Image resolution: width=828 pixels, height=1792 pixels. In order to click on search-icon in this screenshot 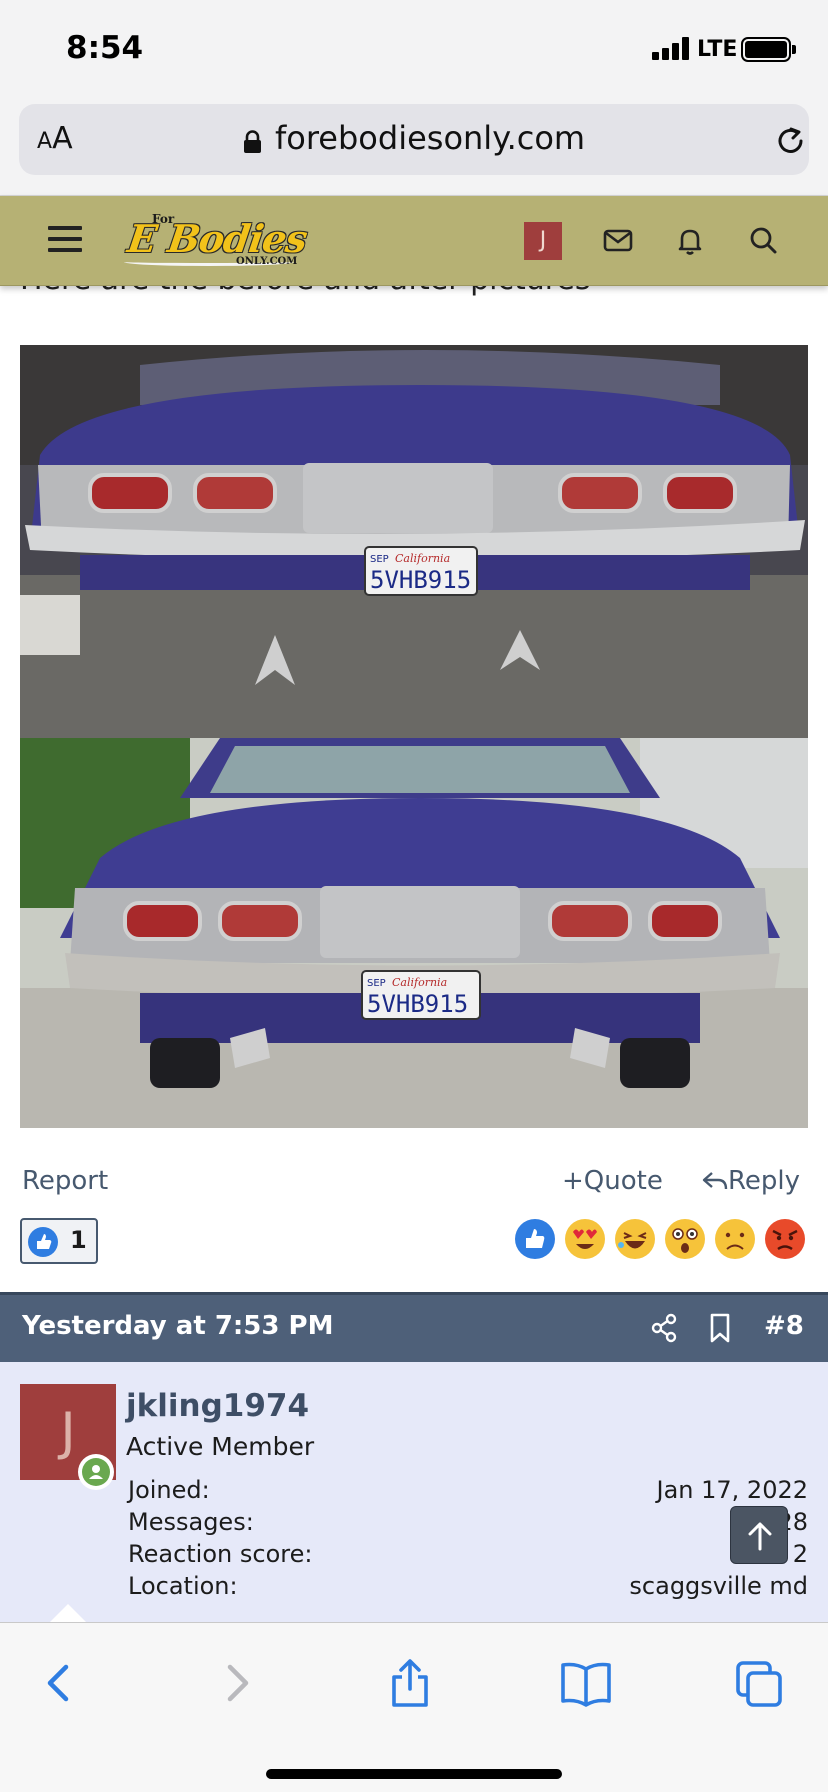, I will do `click(763, 240)`.